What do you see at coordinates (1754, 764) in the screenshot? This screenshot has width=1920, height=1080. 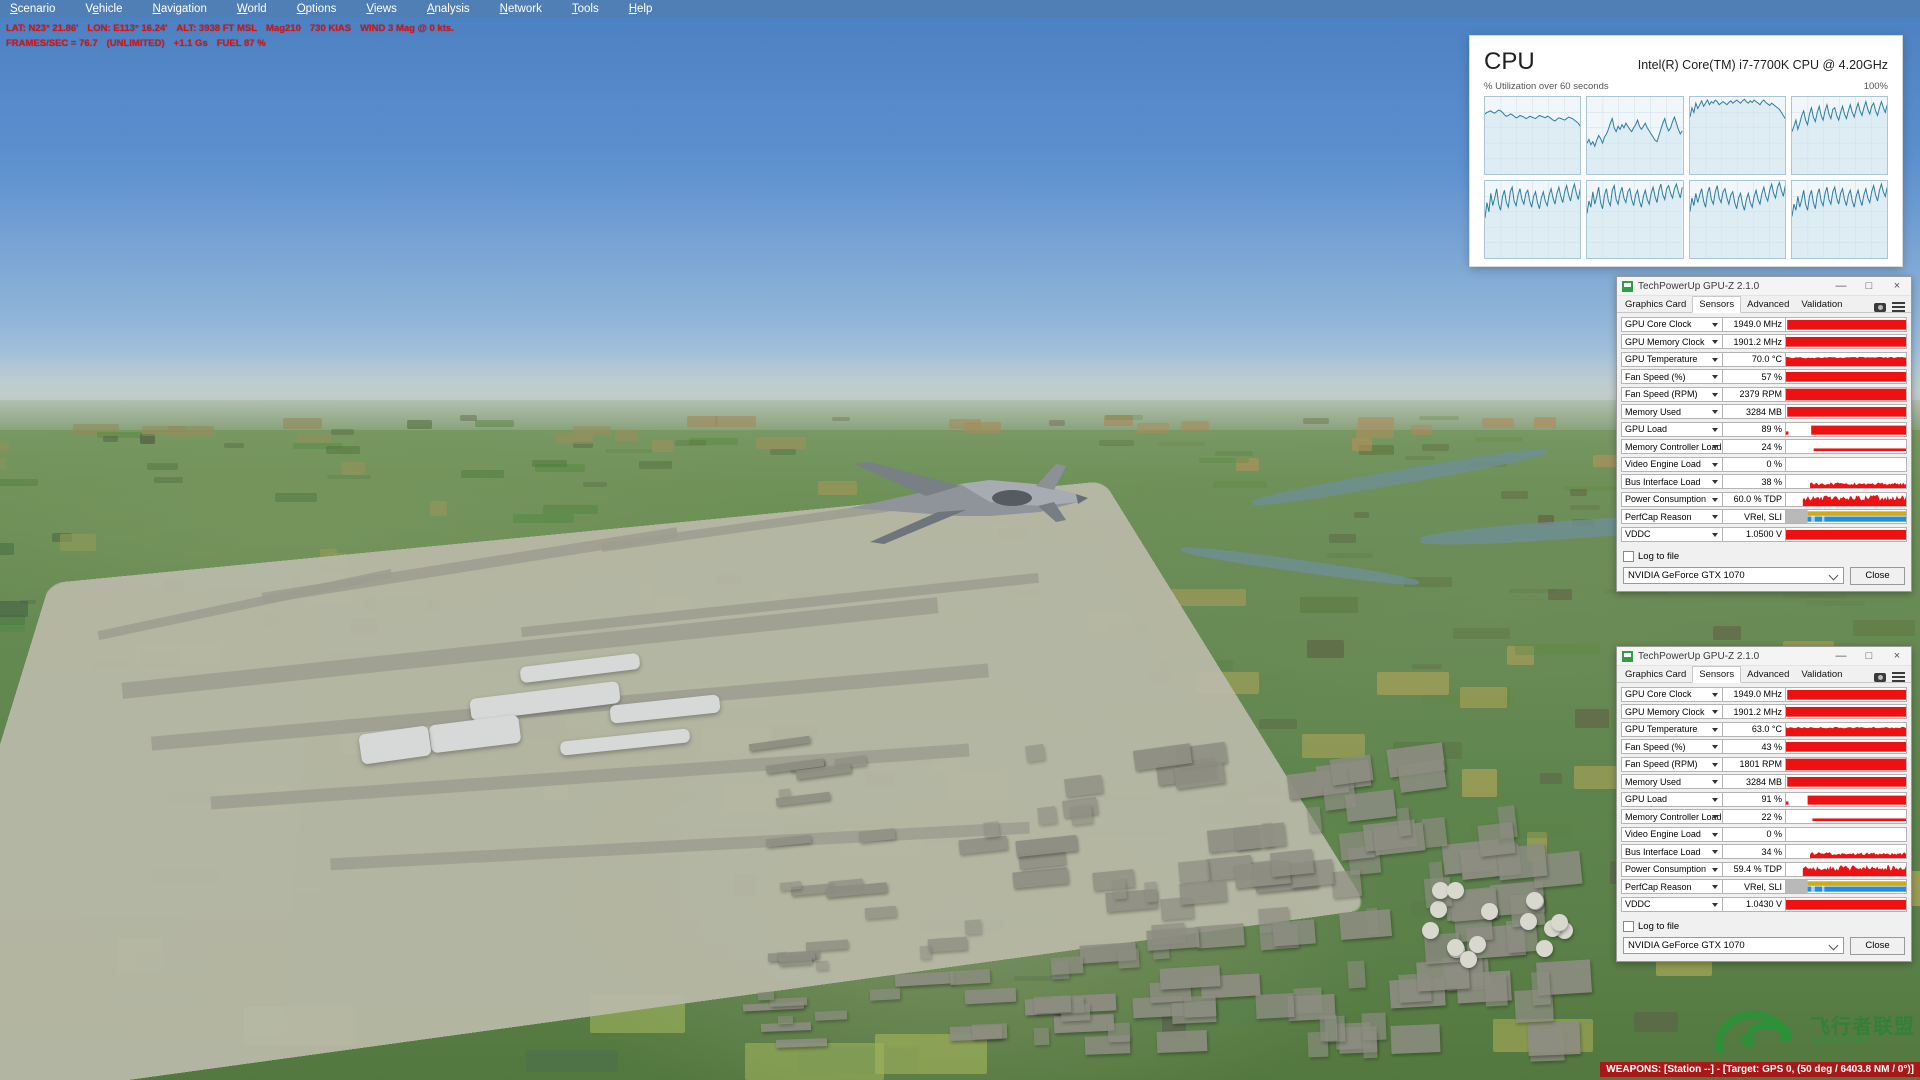 I see `sensor-value: 1801 RPM` at bounding box center [1754, 764].